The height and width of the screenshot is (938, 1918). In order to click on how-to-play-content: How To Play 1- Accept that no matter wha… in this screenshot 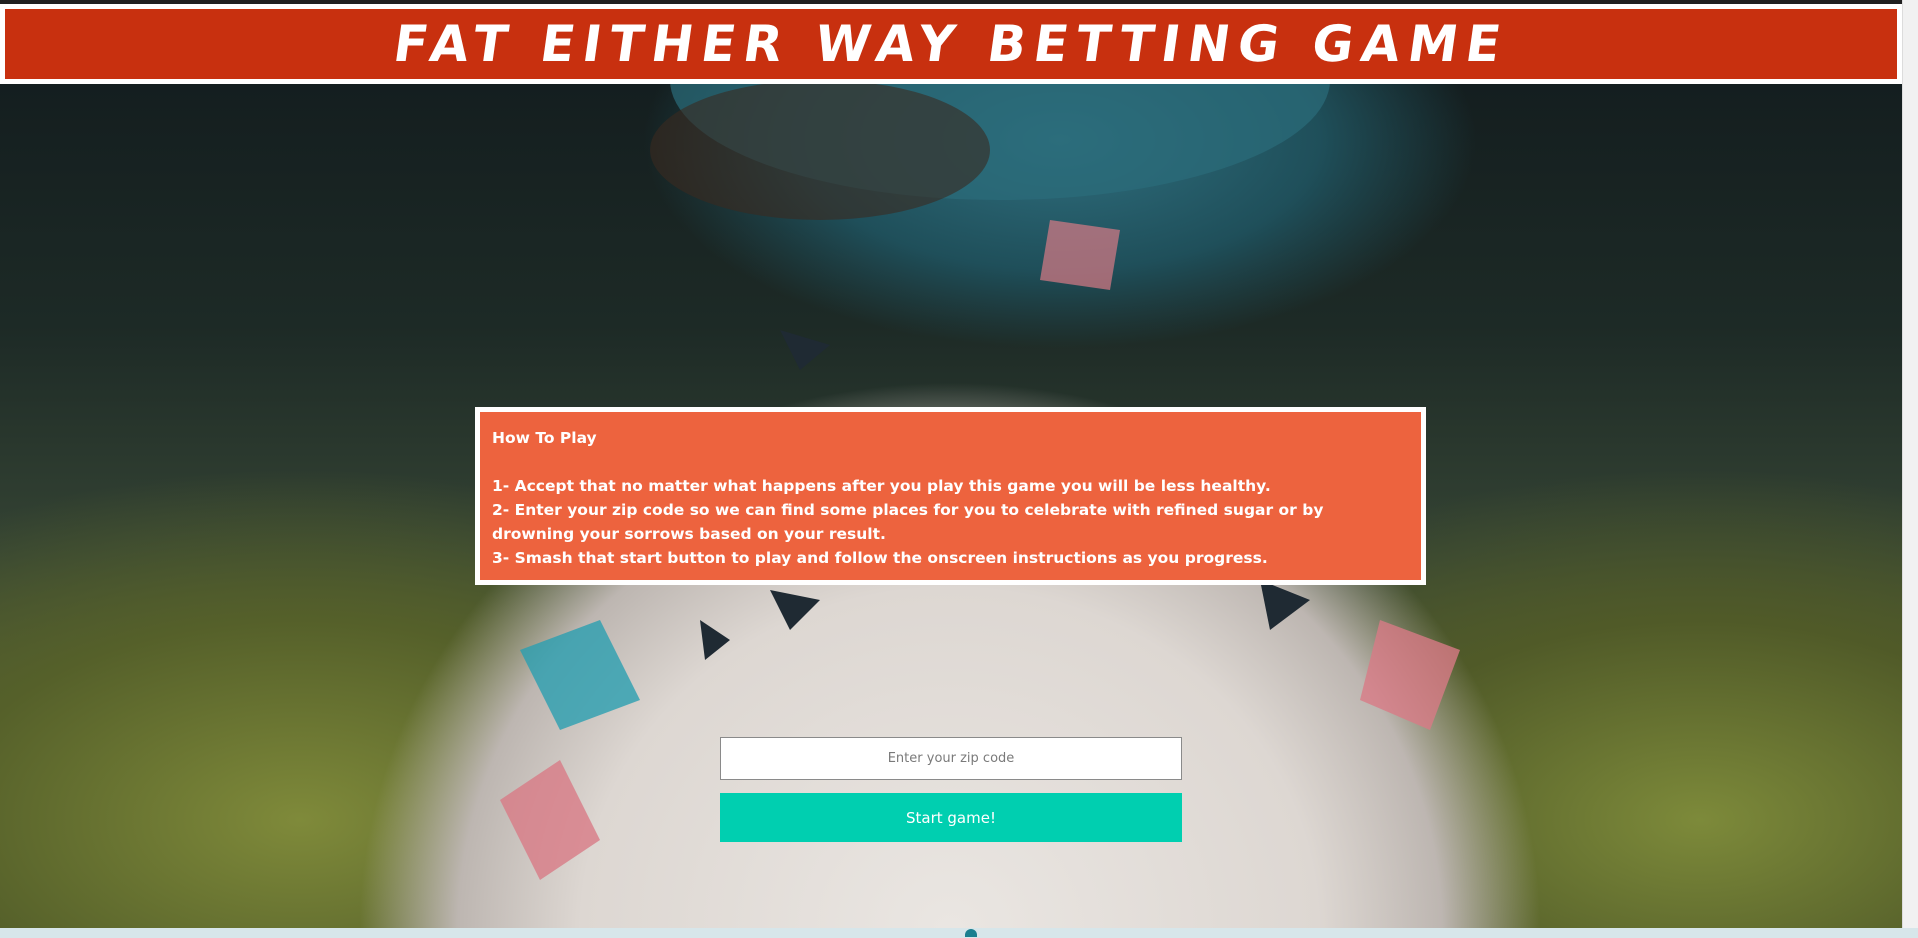, I will do `click(950, 496)`.